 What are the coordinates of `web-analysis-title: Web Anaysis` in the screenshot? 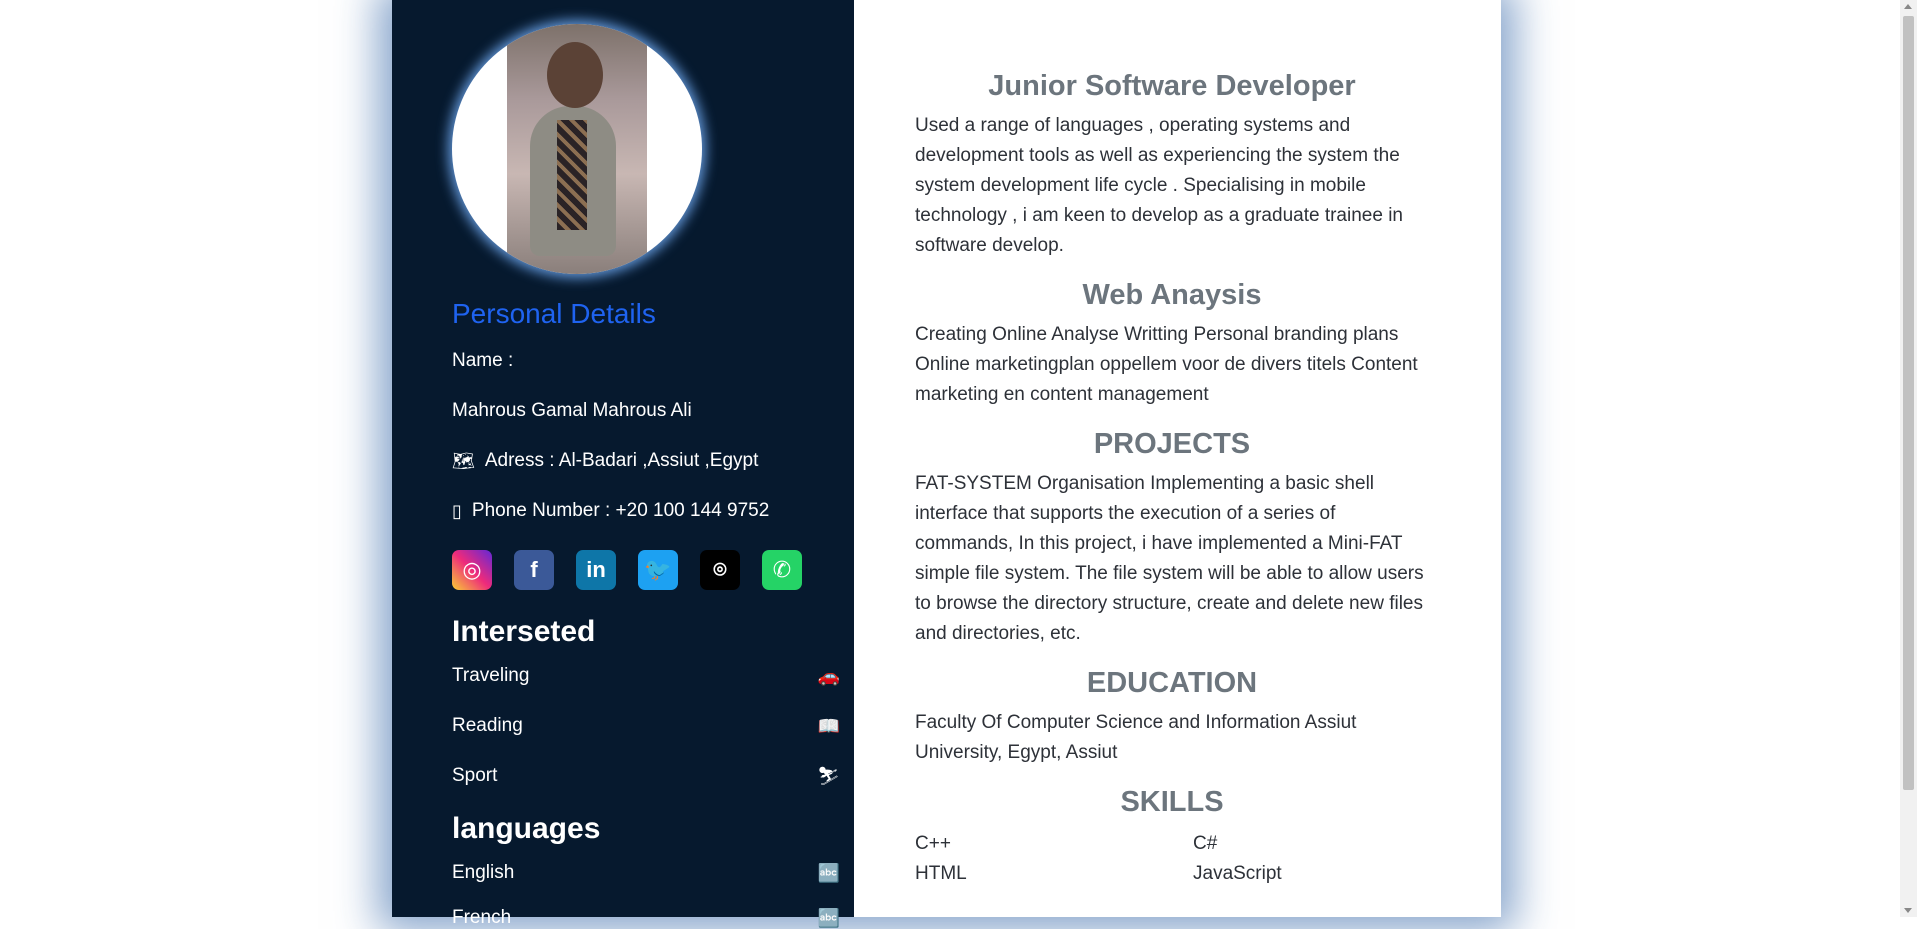 It's located at (1172, 295).